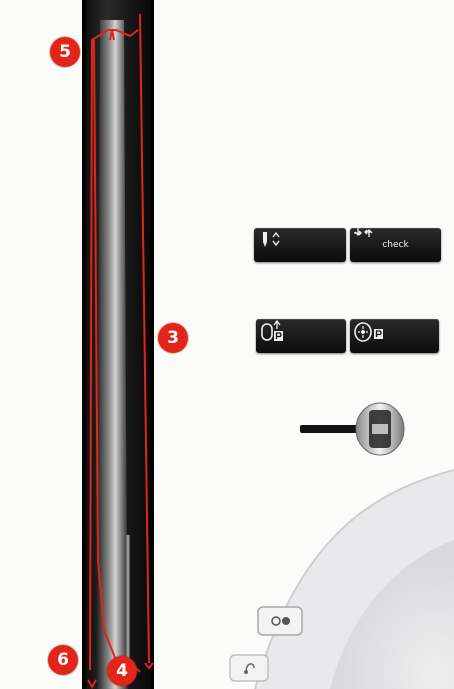  I want to click on pattern-start-button, so click(394, 336).